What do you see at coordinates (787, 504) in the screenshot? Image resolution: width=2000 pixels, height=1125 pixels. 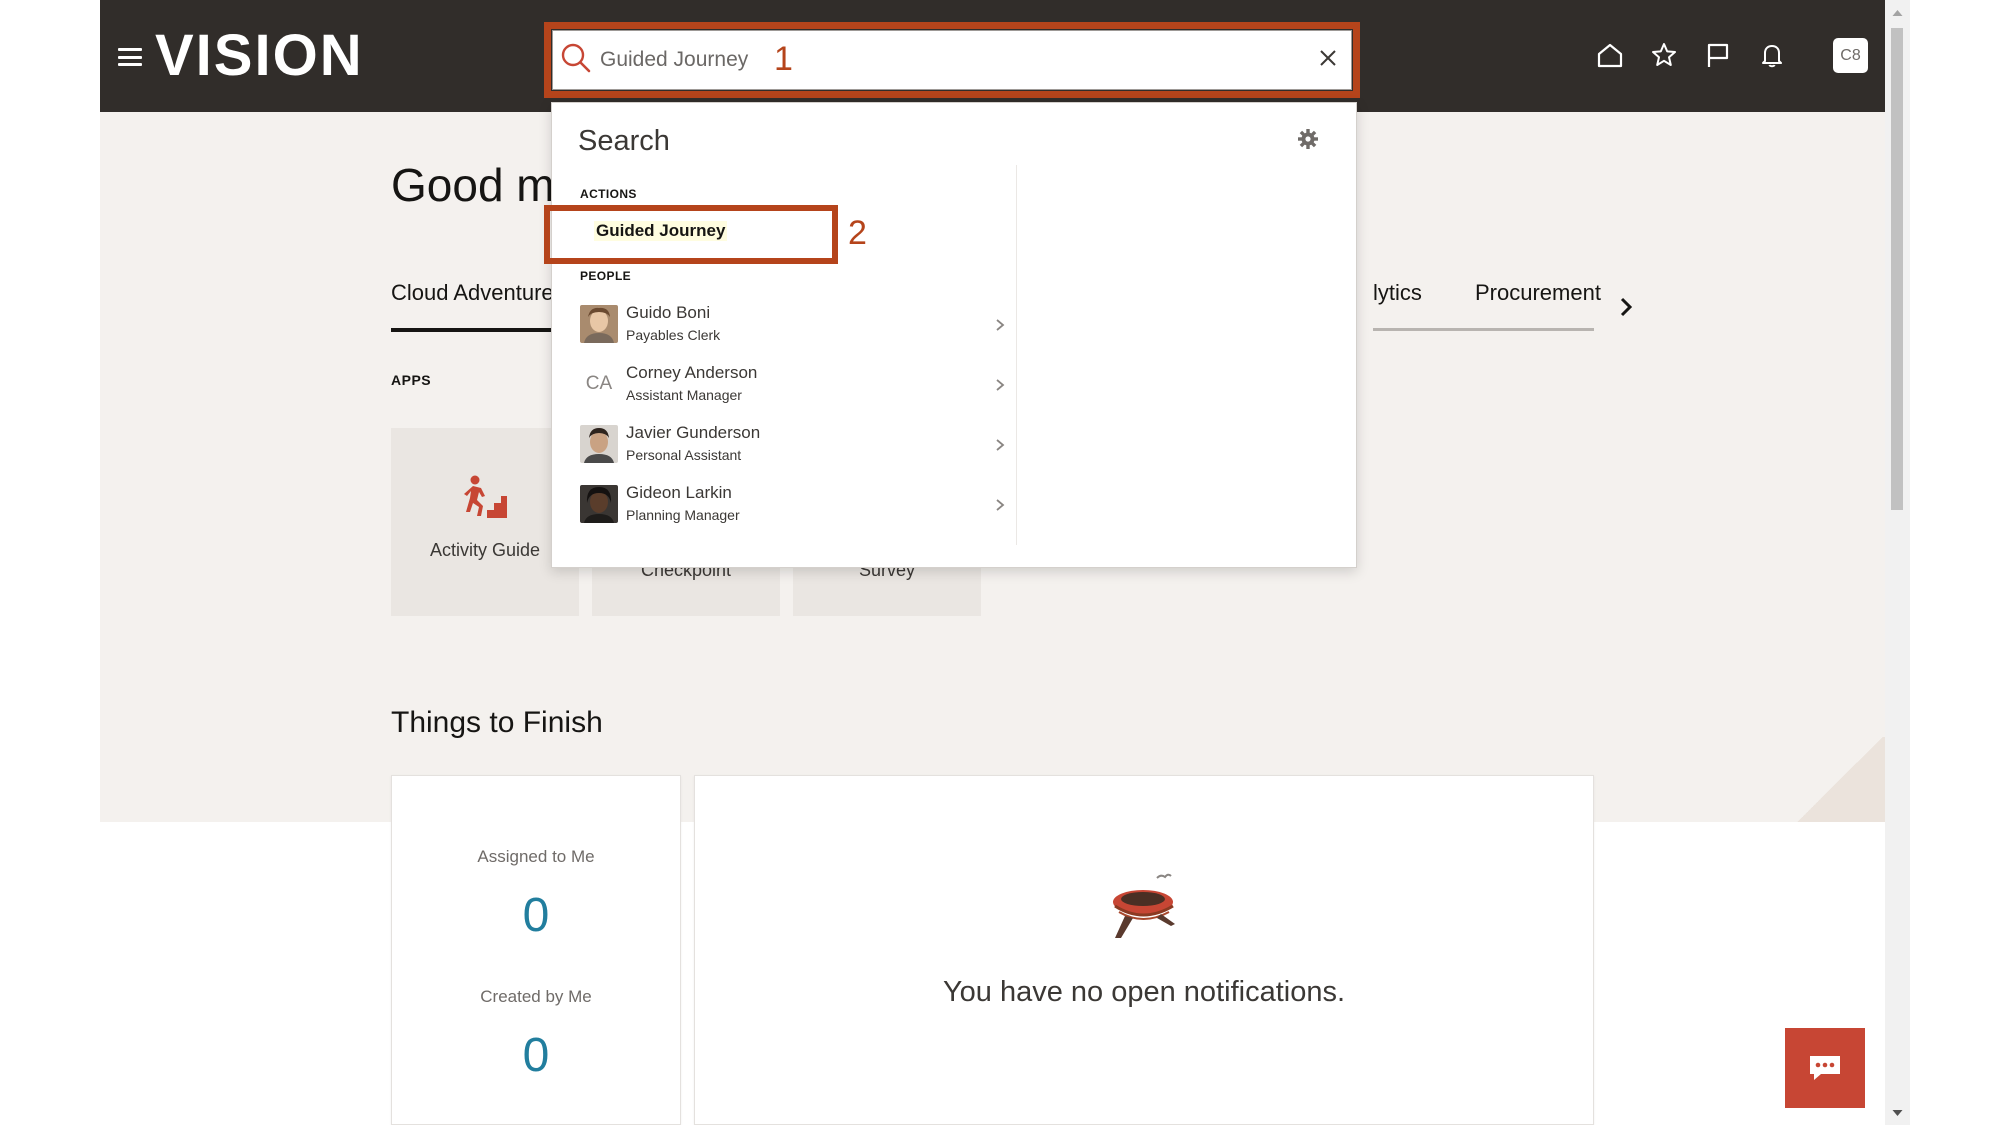 I see `person-result-gideon-larkin: Gideon Larkin Planning Manager` at bounding box center [787, 504].